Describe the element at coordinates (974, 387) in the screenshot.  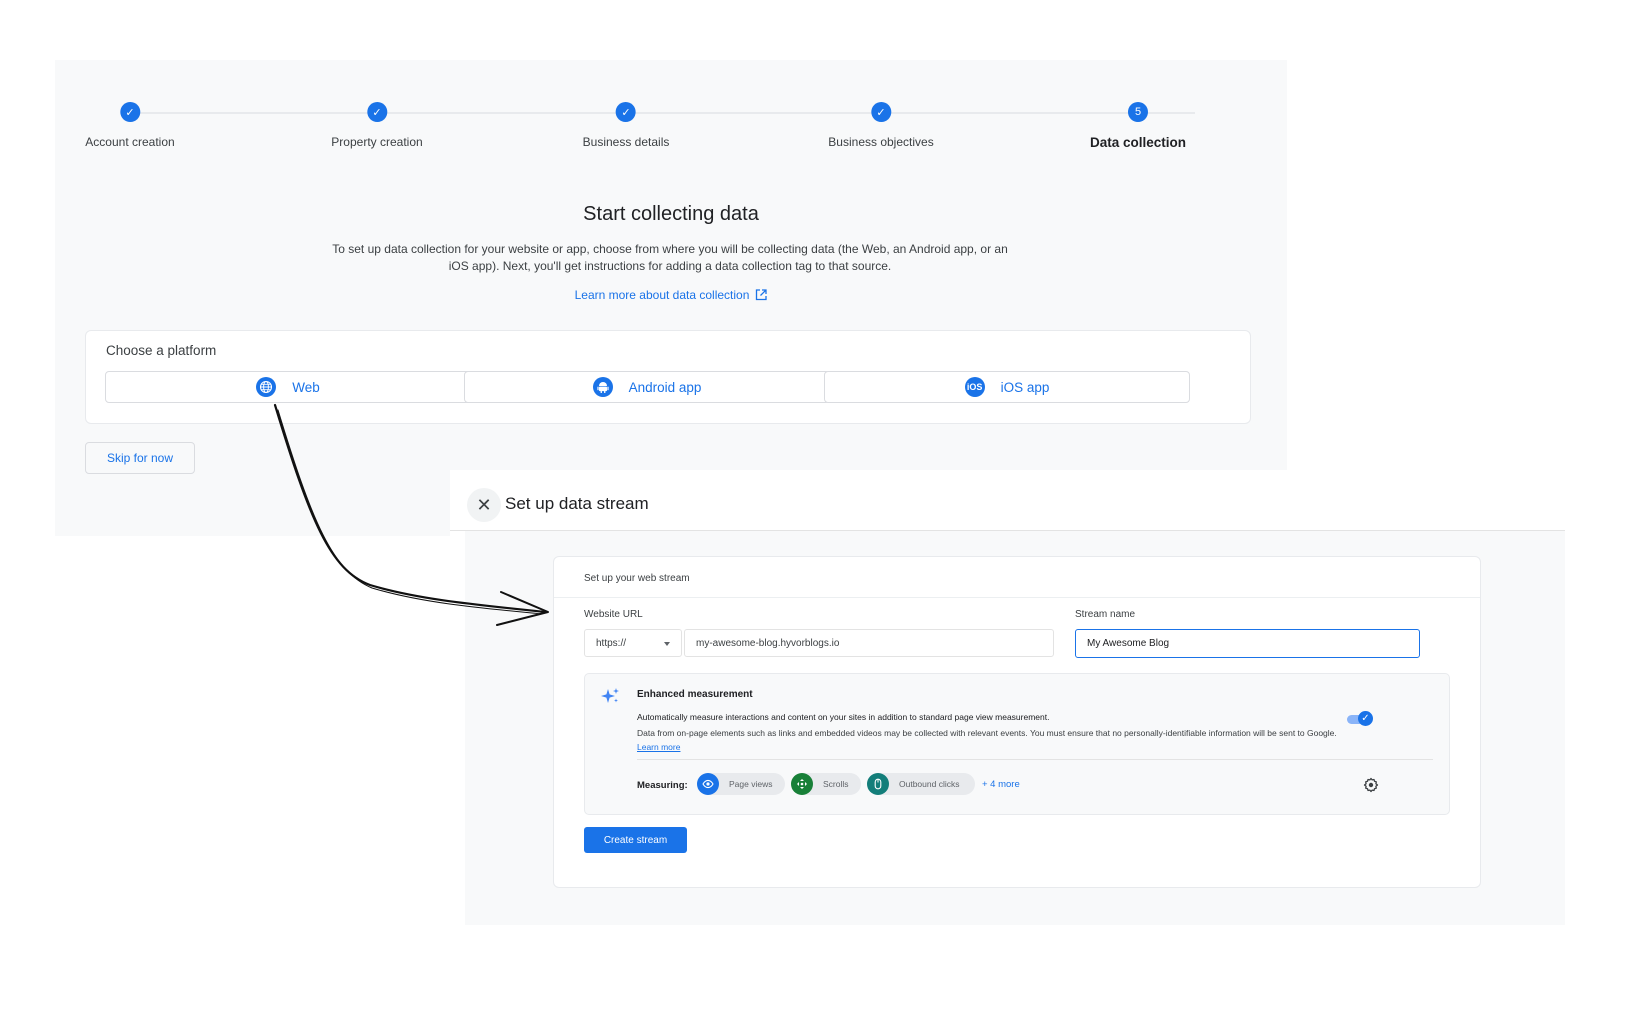
I see `ios-icon: iOS` at that location.